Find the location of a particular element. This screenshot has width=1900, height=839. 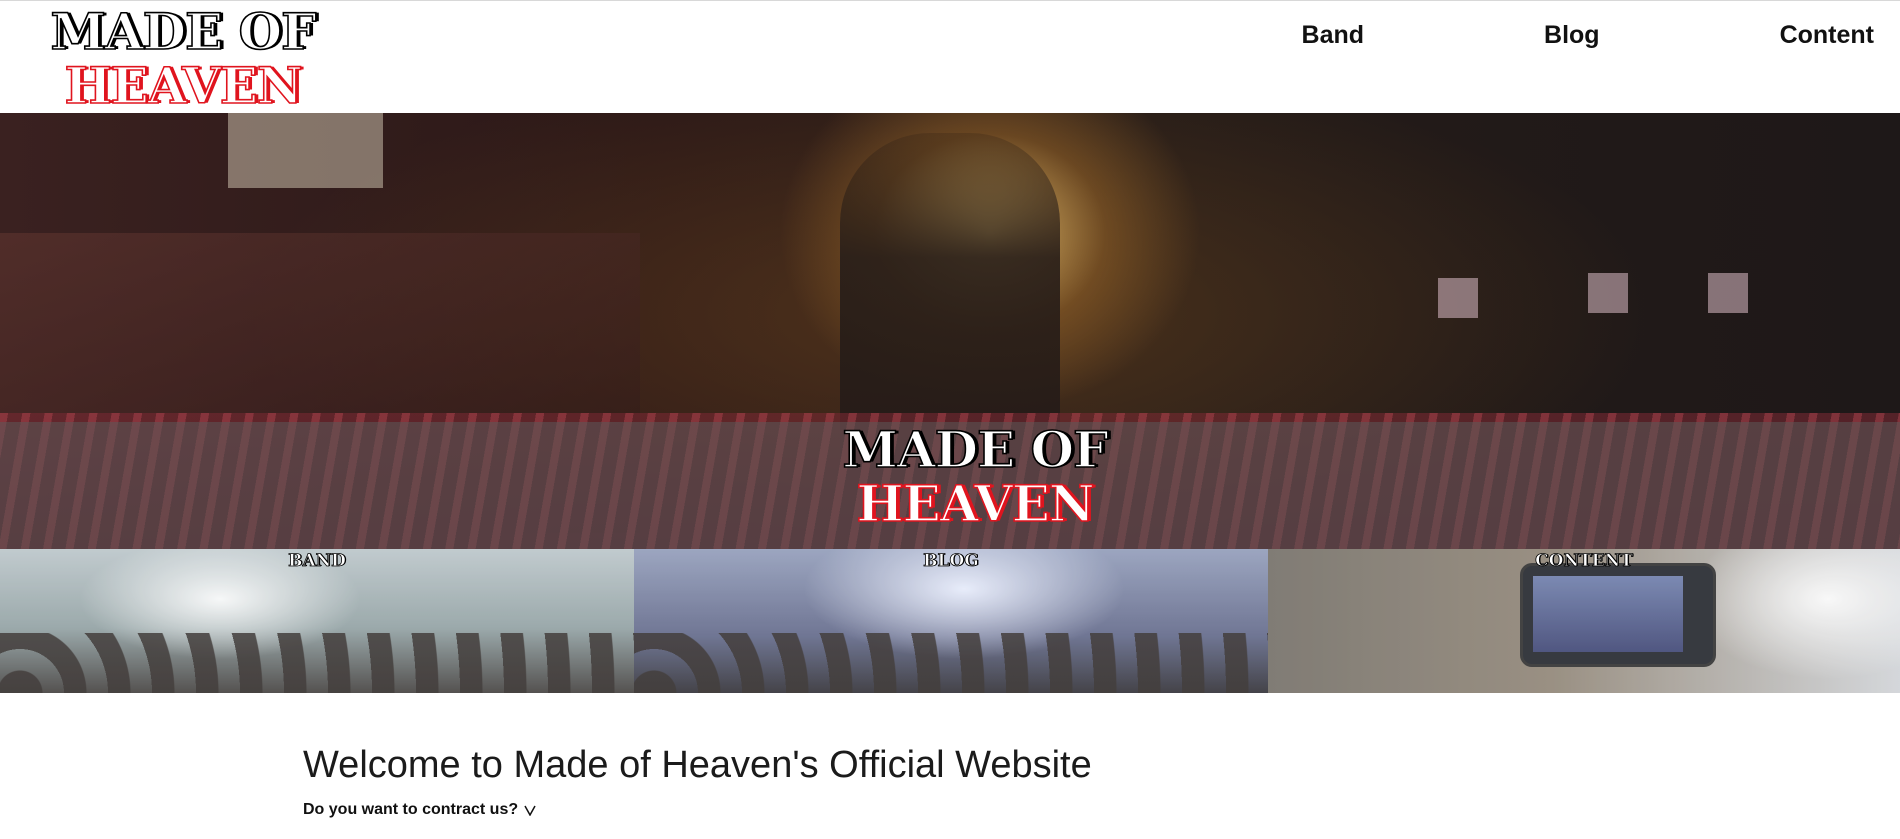

site-logo: MADE OF HEAVEN is located at coordinates (183, 58).